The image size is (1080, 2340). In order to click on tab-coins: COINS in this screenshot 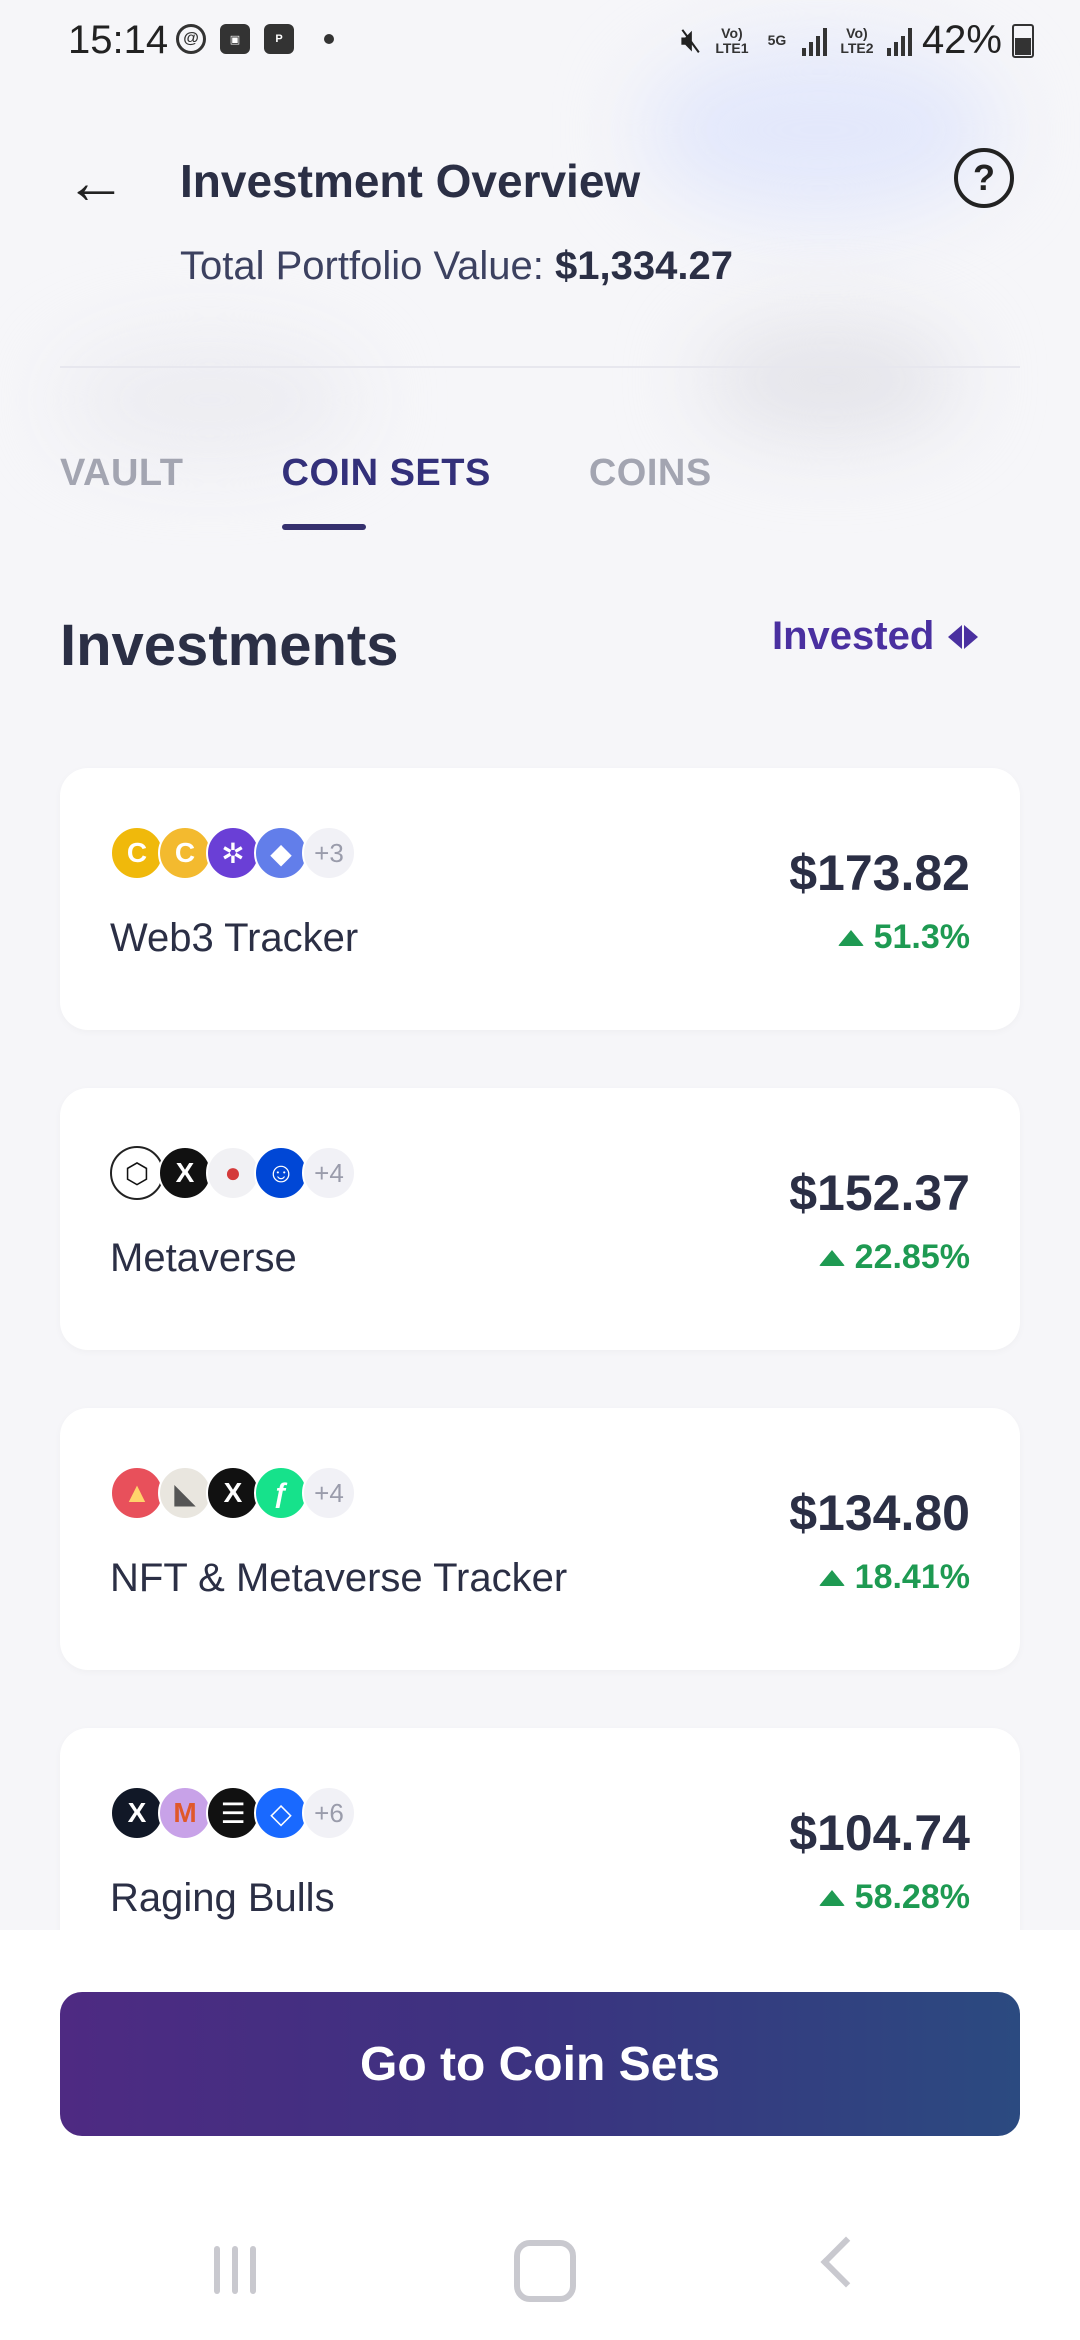, I will do `click(650, 473)`.